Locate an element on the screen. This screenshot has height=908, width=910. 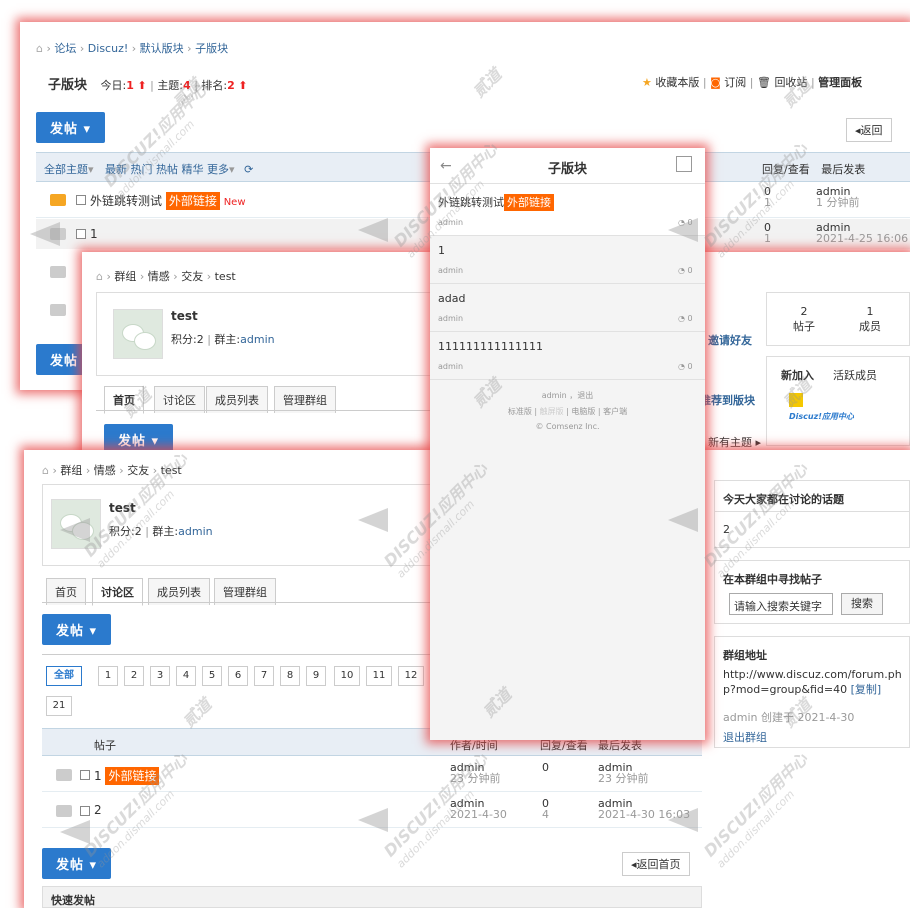
thread-title: 2 is located at coordinates (98, 810).